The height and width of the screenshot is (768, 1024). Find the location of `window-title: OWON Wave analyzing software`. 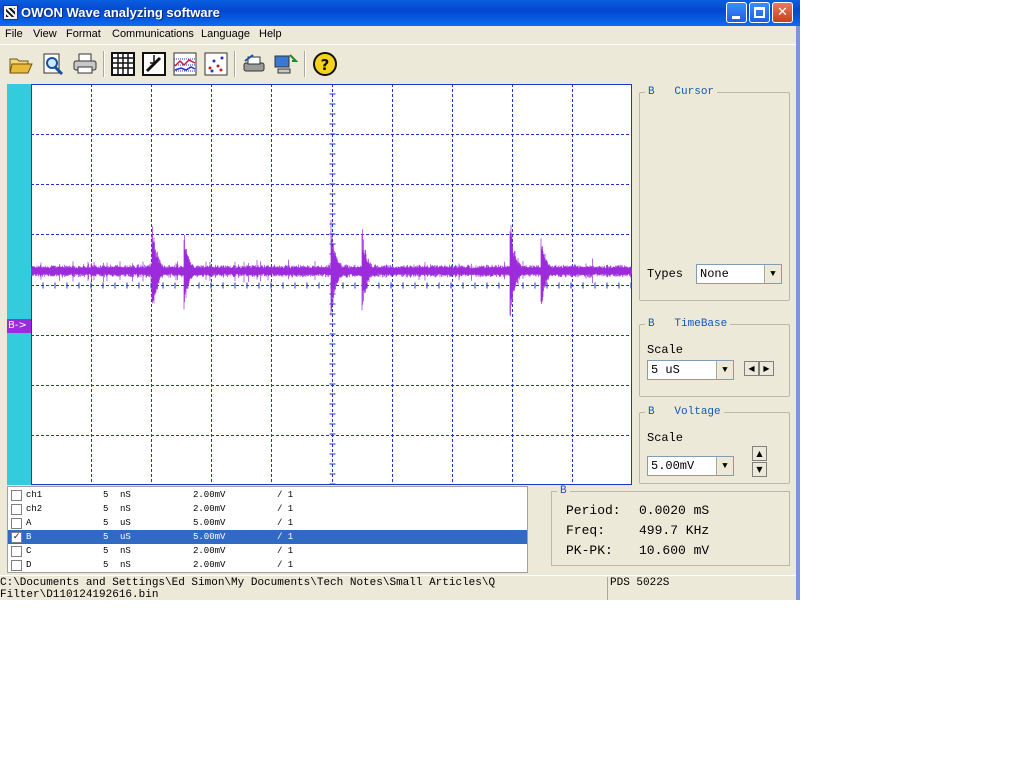

window-title: OWON Wave analyzing software is located at coordinates (120, 12).